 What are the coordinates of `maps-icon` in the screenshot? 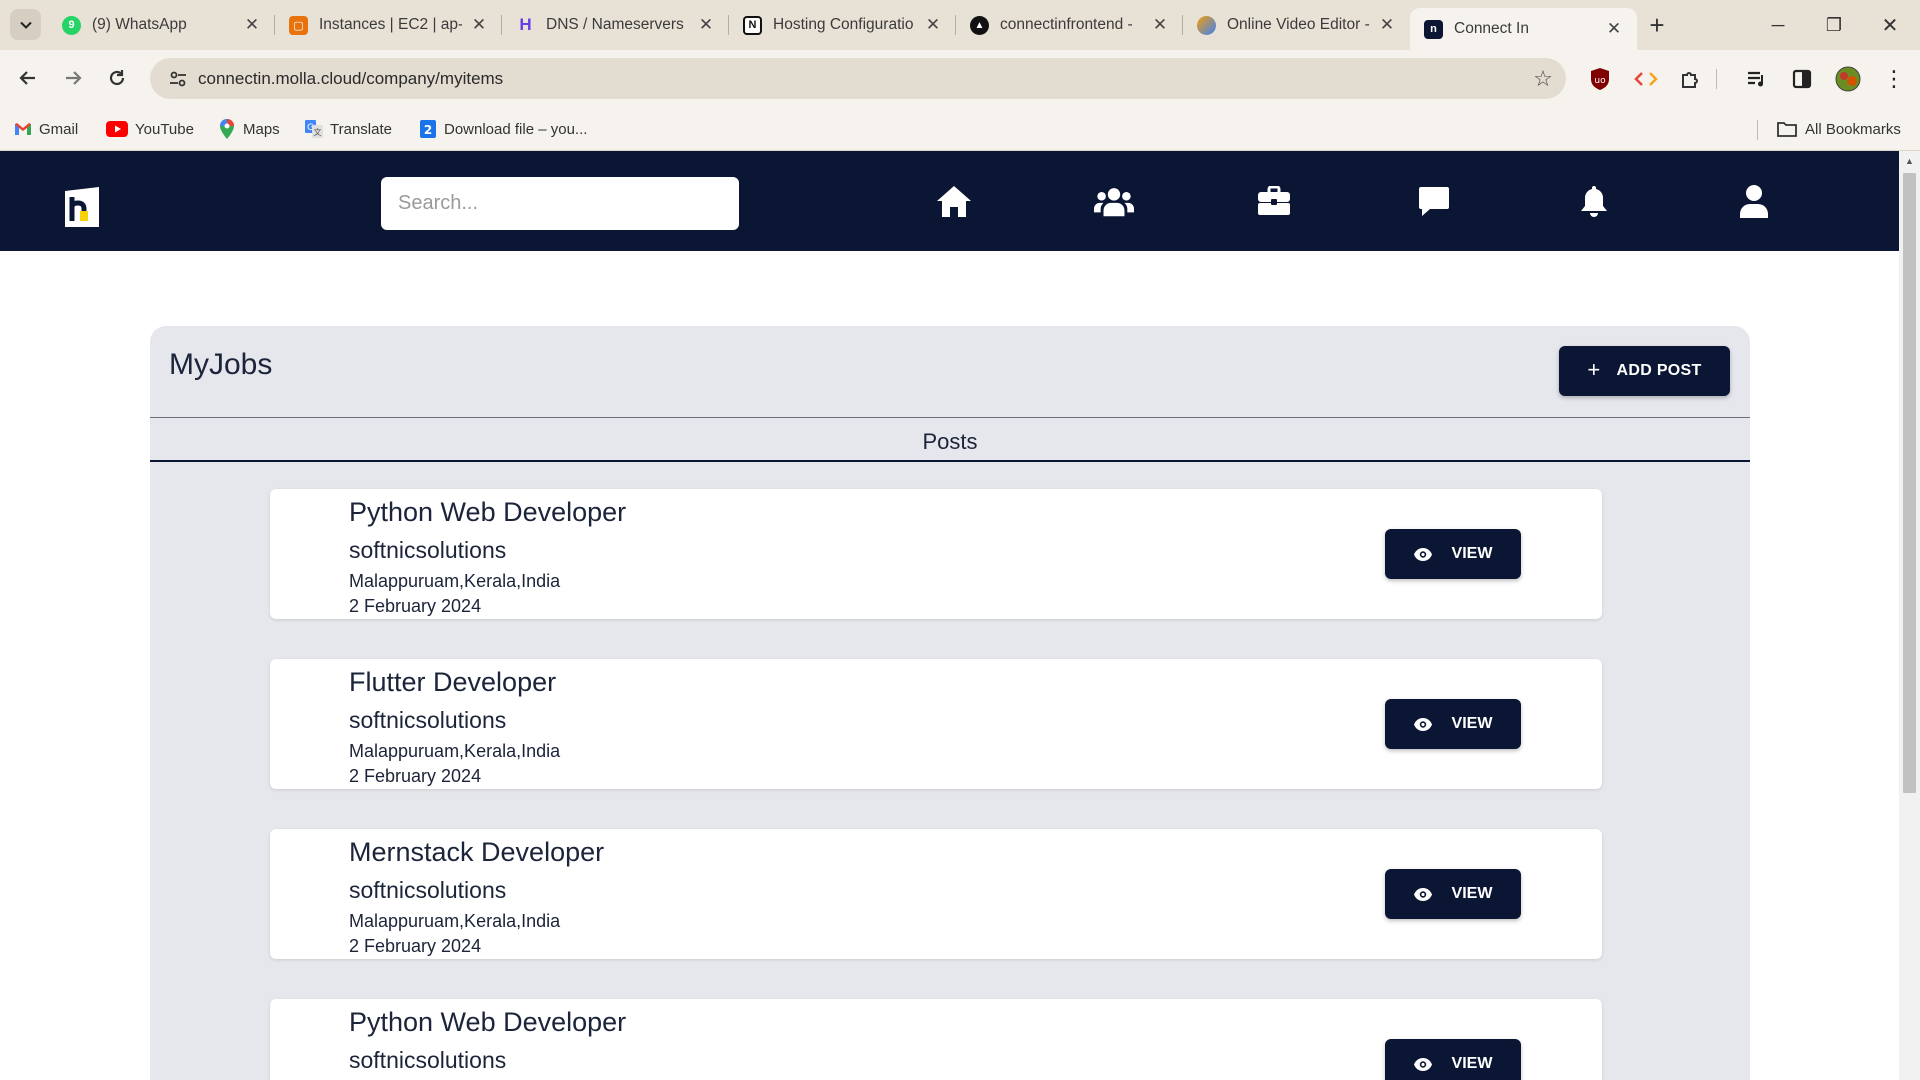 It's located at (227, 129).